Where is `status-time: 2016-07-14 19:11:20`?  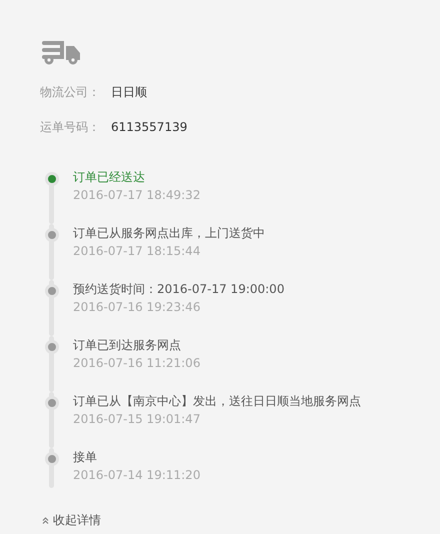 status-time: 2016-07-14 19:11:20 is located at coordinates (136, 475).